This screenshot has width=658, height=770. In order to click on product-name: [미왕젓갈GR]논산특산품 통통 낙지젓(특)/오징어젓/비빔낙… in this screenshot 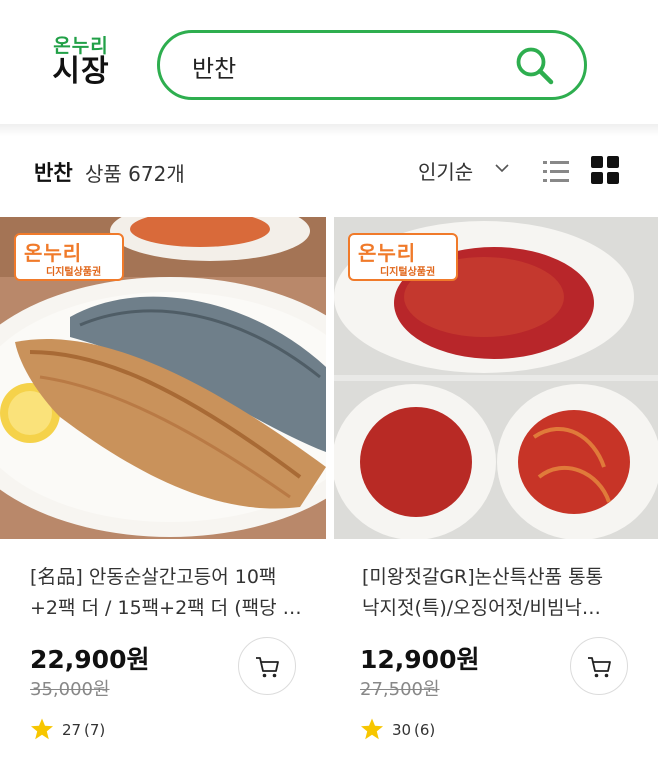, I will do `click(502, 593)`.